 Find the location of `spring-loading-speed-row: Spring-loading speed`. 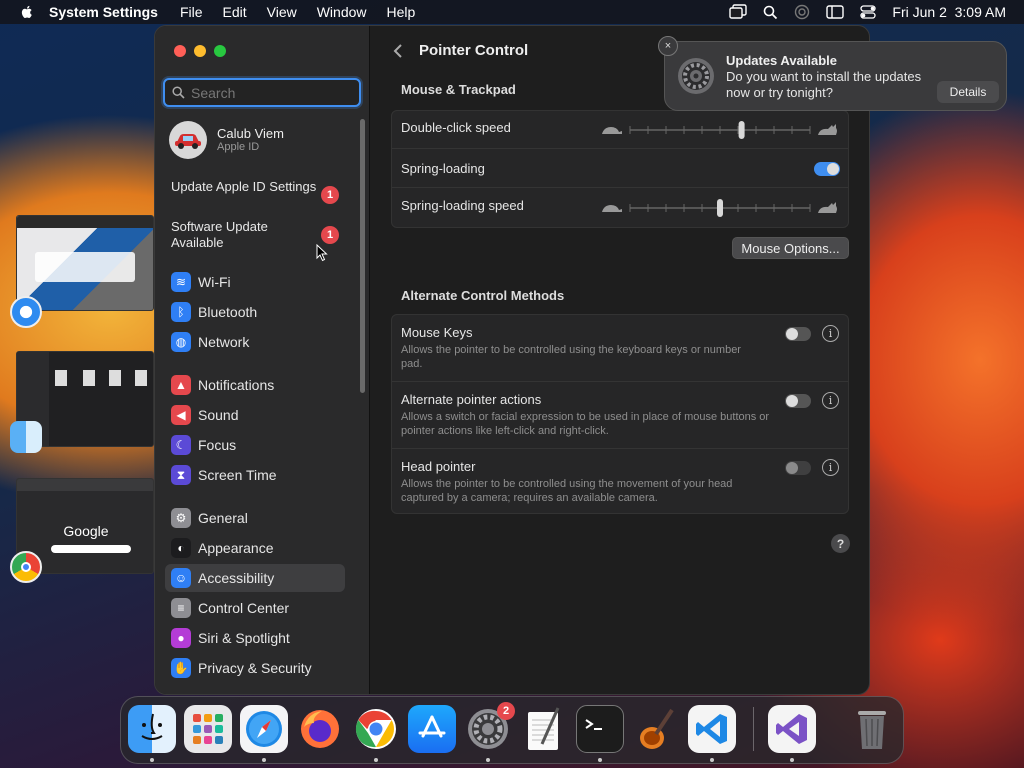

spring-loading-speed-row: Spring-loading speed is located at coordinates (620, 208).